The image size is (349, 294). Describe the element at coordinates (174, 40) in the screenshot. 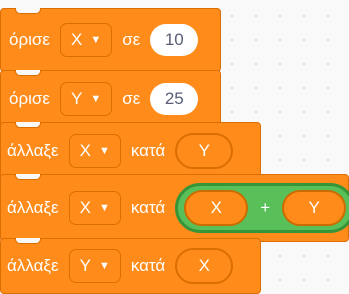

I see `value-input: 10` at that location.